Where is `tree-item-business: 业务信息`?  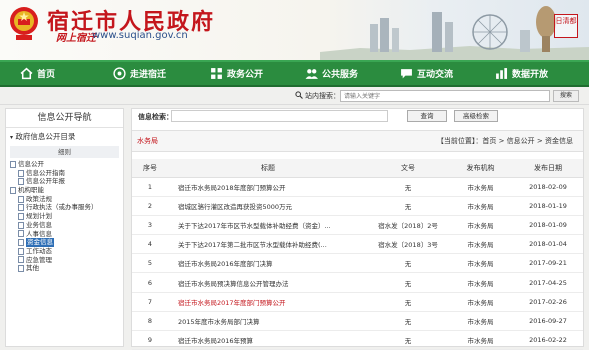 tree-item-business: 业务信息 is located at coordinates (65, 225).